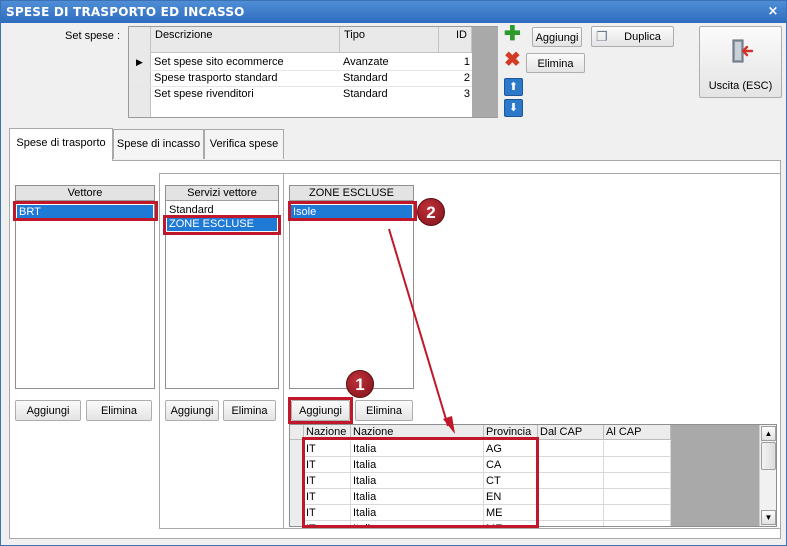 This screenshot has height=546, width=787. I want to click on grid-corner, so click(297, 432).